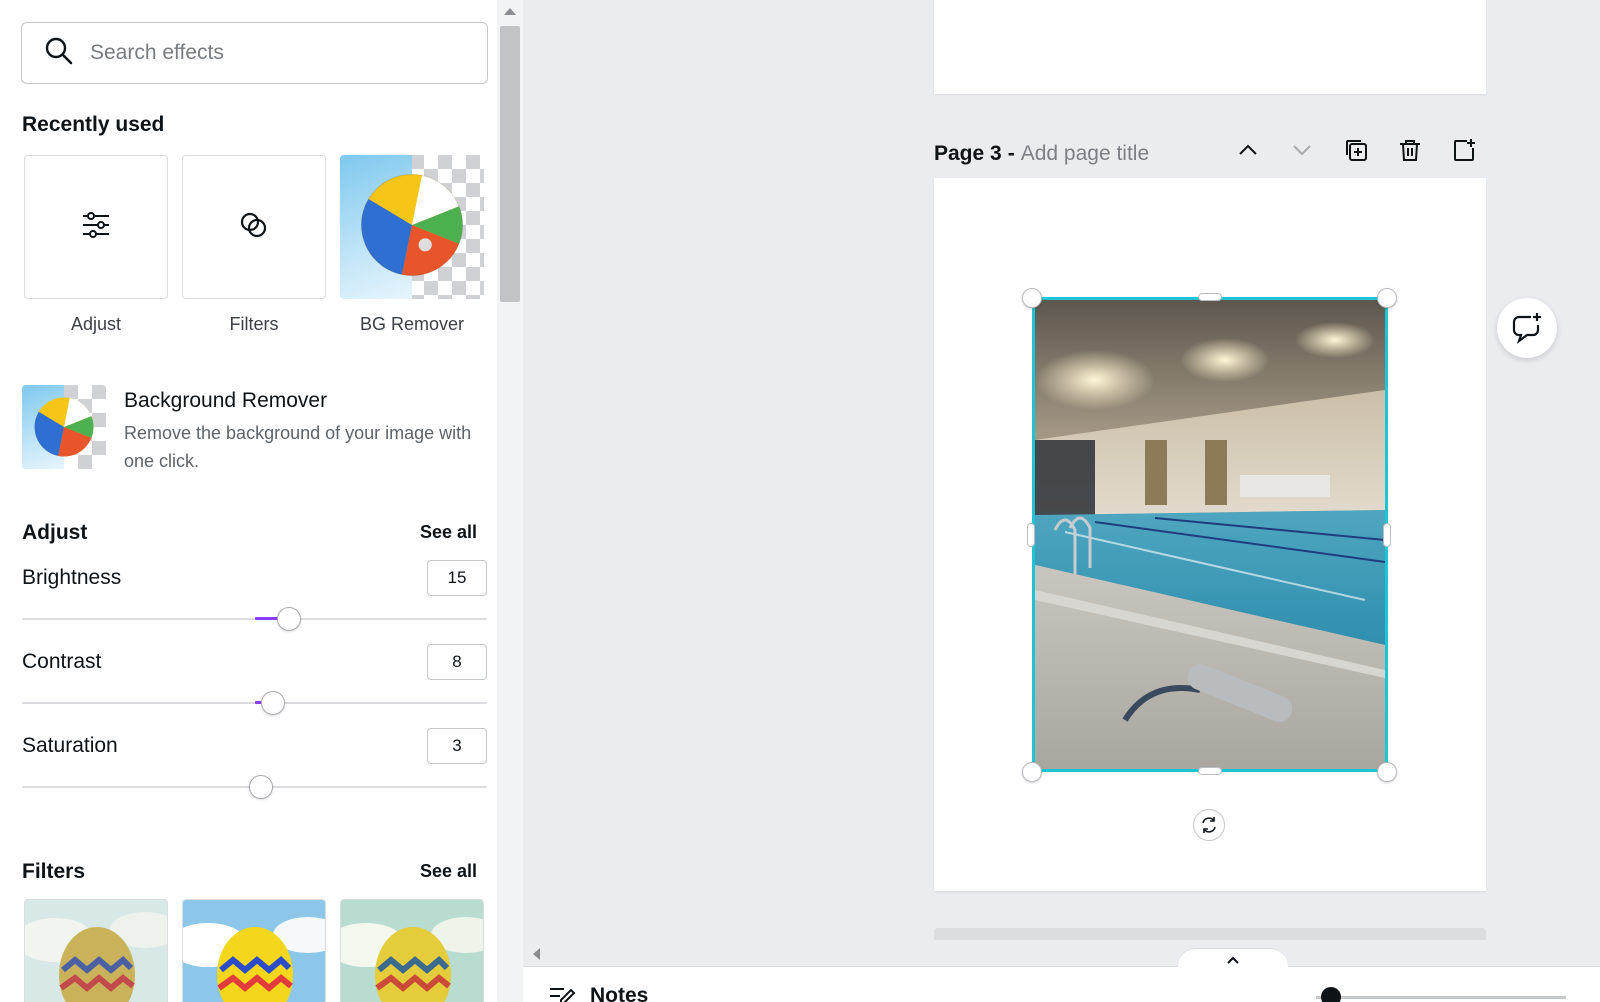 The width and height of the screenshot is (1600, 1002). Describe the element at coordinates (510, 11) in the screenshot. I see `scroll-up-arrow-icon` at that location.